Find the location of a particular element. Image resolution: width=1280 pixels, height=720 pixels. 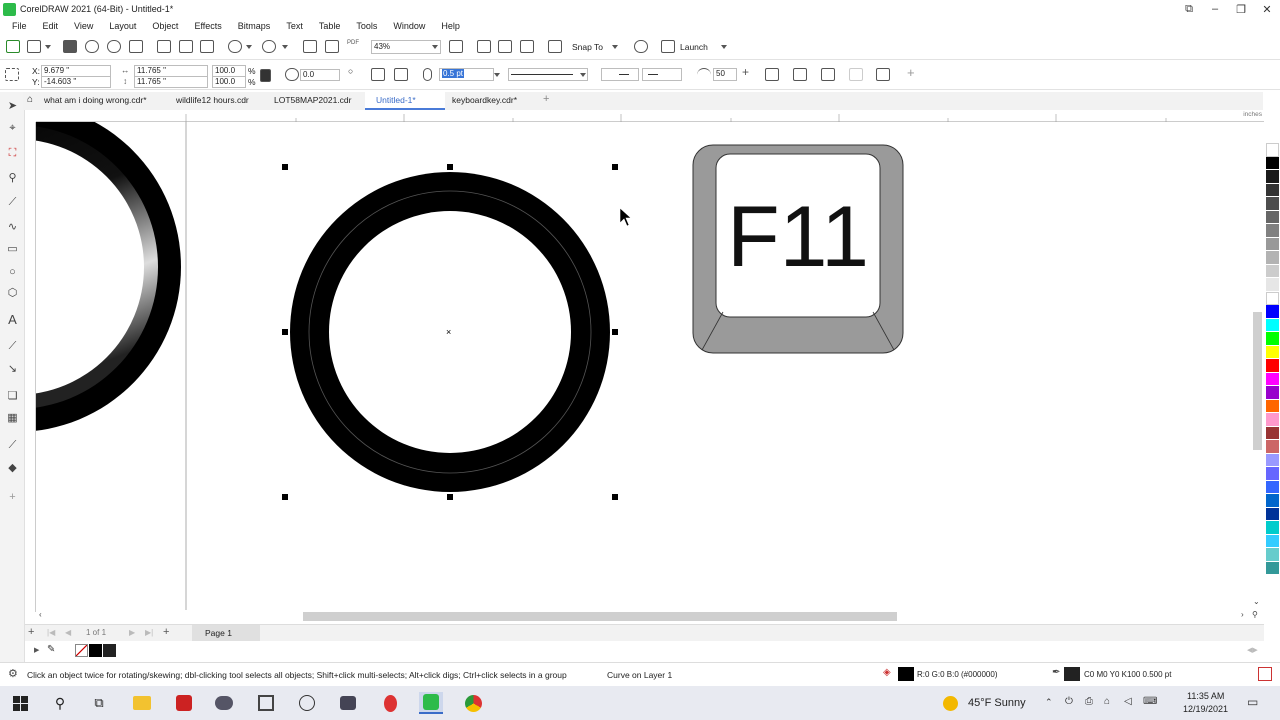

show-grid-icon is located at coordinates (505, 46).